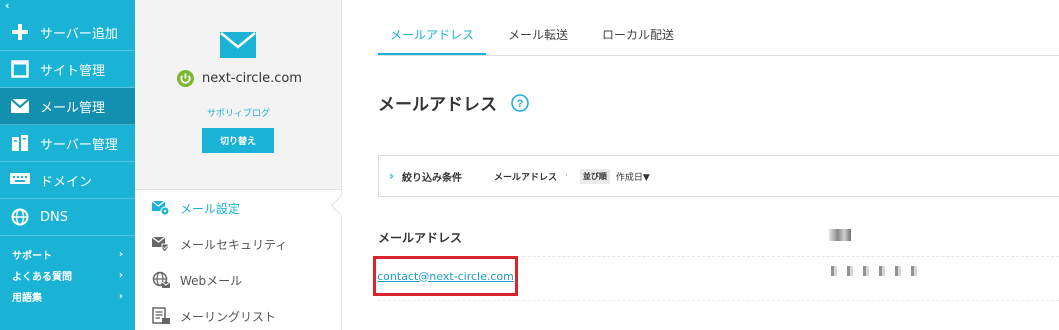 This screenshot has width=1059, height=330. I want to click on nav-item-site: サイト管理, so click(67, 69).